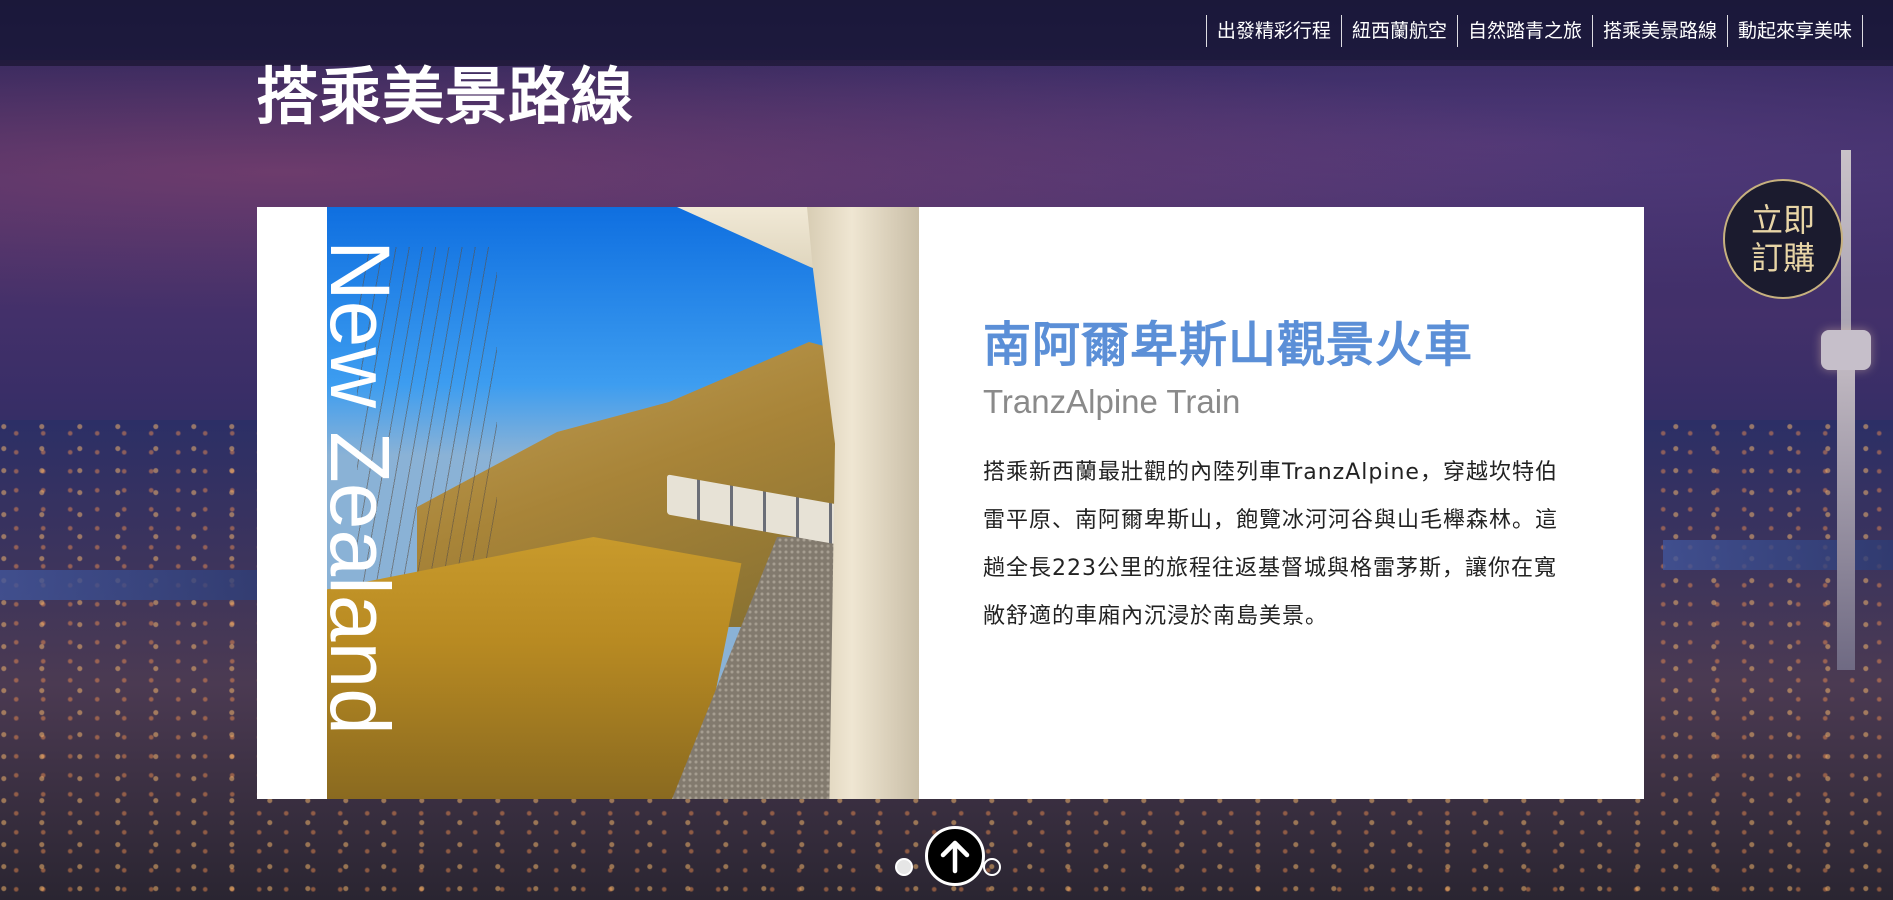 This screenshot has width=1893, height=900. Describe the element at coordinates (1782, 220) in the screenshot. I see `book-now-label-1: 立即` at that location.